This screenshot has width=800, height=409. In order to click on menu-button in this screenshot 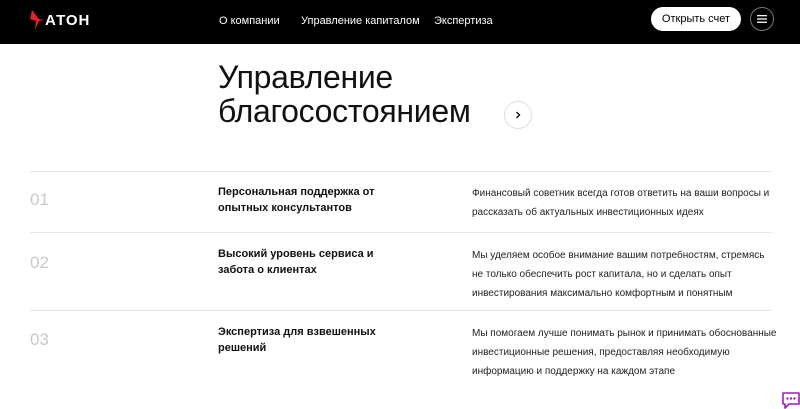, I will do `click(762, 19)`.